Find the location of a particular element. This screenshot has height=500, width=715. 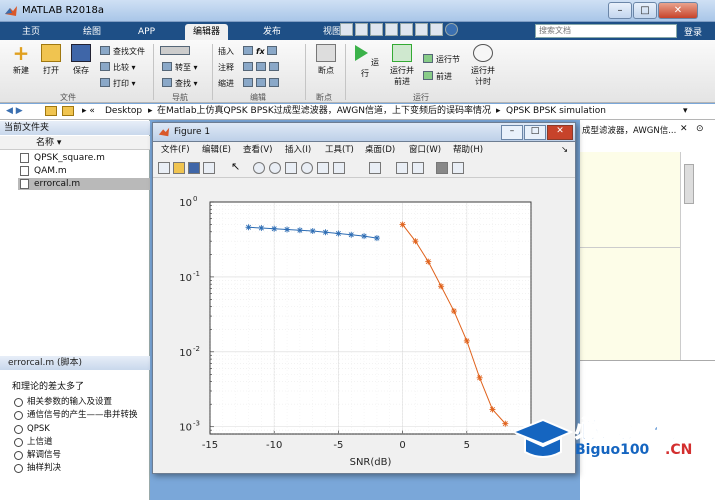

compare-button: 比较 ▾ is located at coordinates (118, 67).